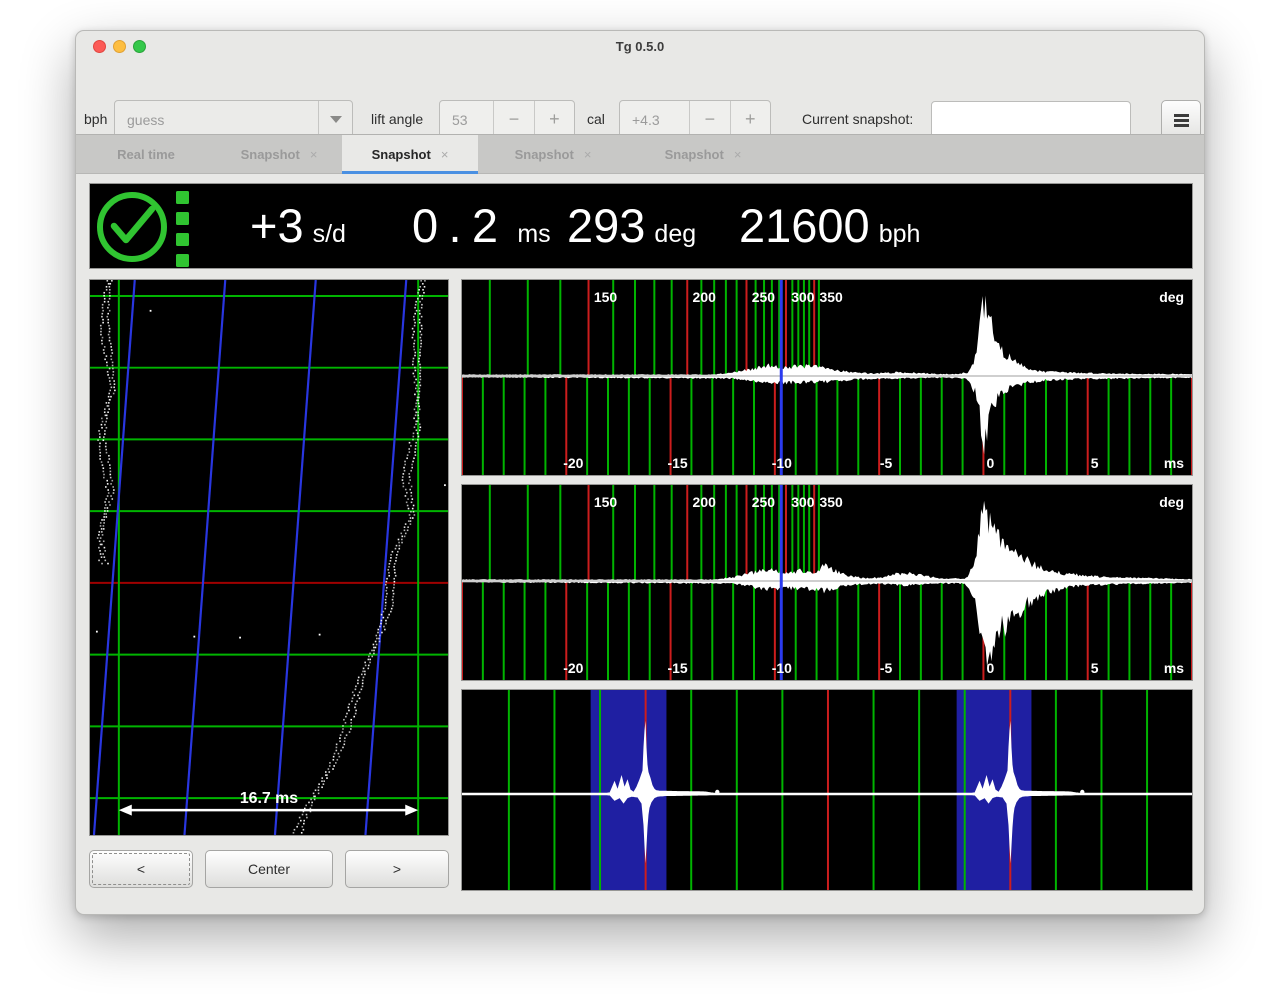 This screenshot has height=1005, width=1280. I want to click on tic-waveform-panel: 150 200 250 300 350 deg -20 -15 -10 -5 0 5 ms, so click(827, 377).